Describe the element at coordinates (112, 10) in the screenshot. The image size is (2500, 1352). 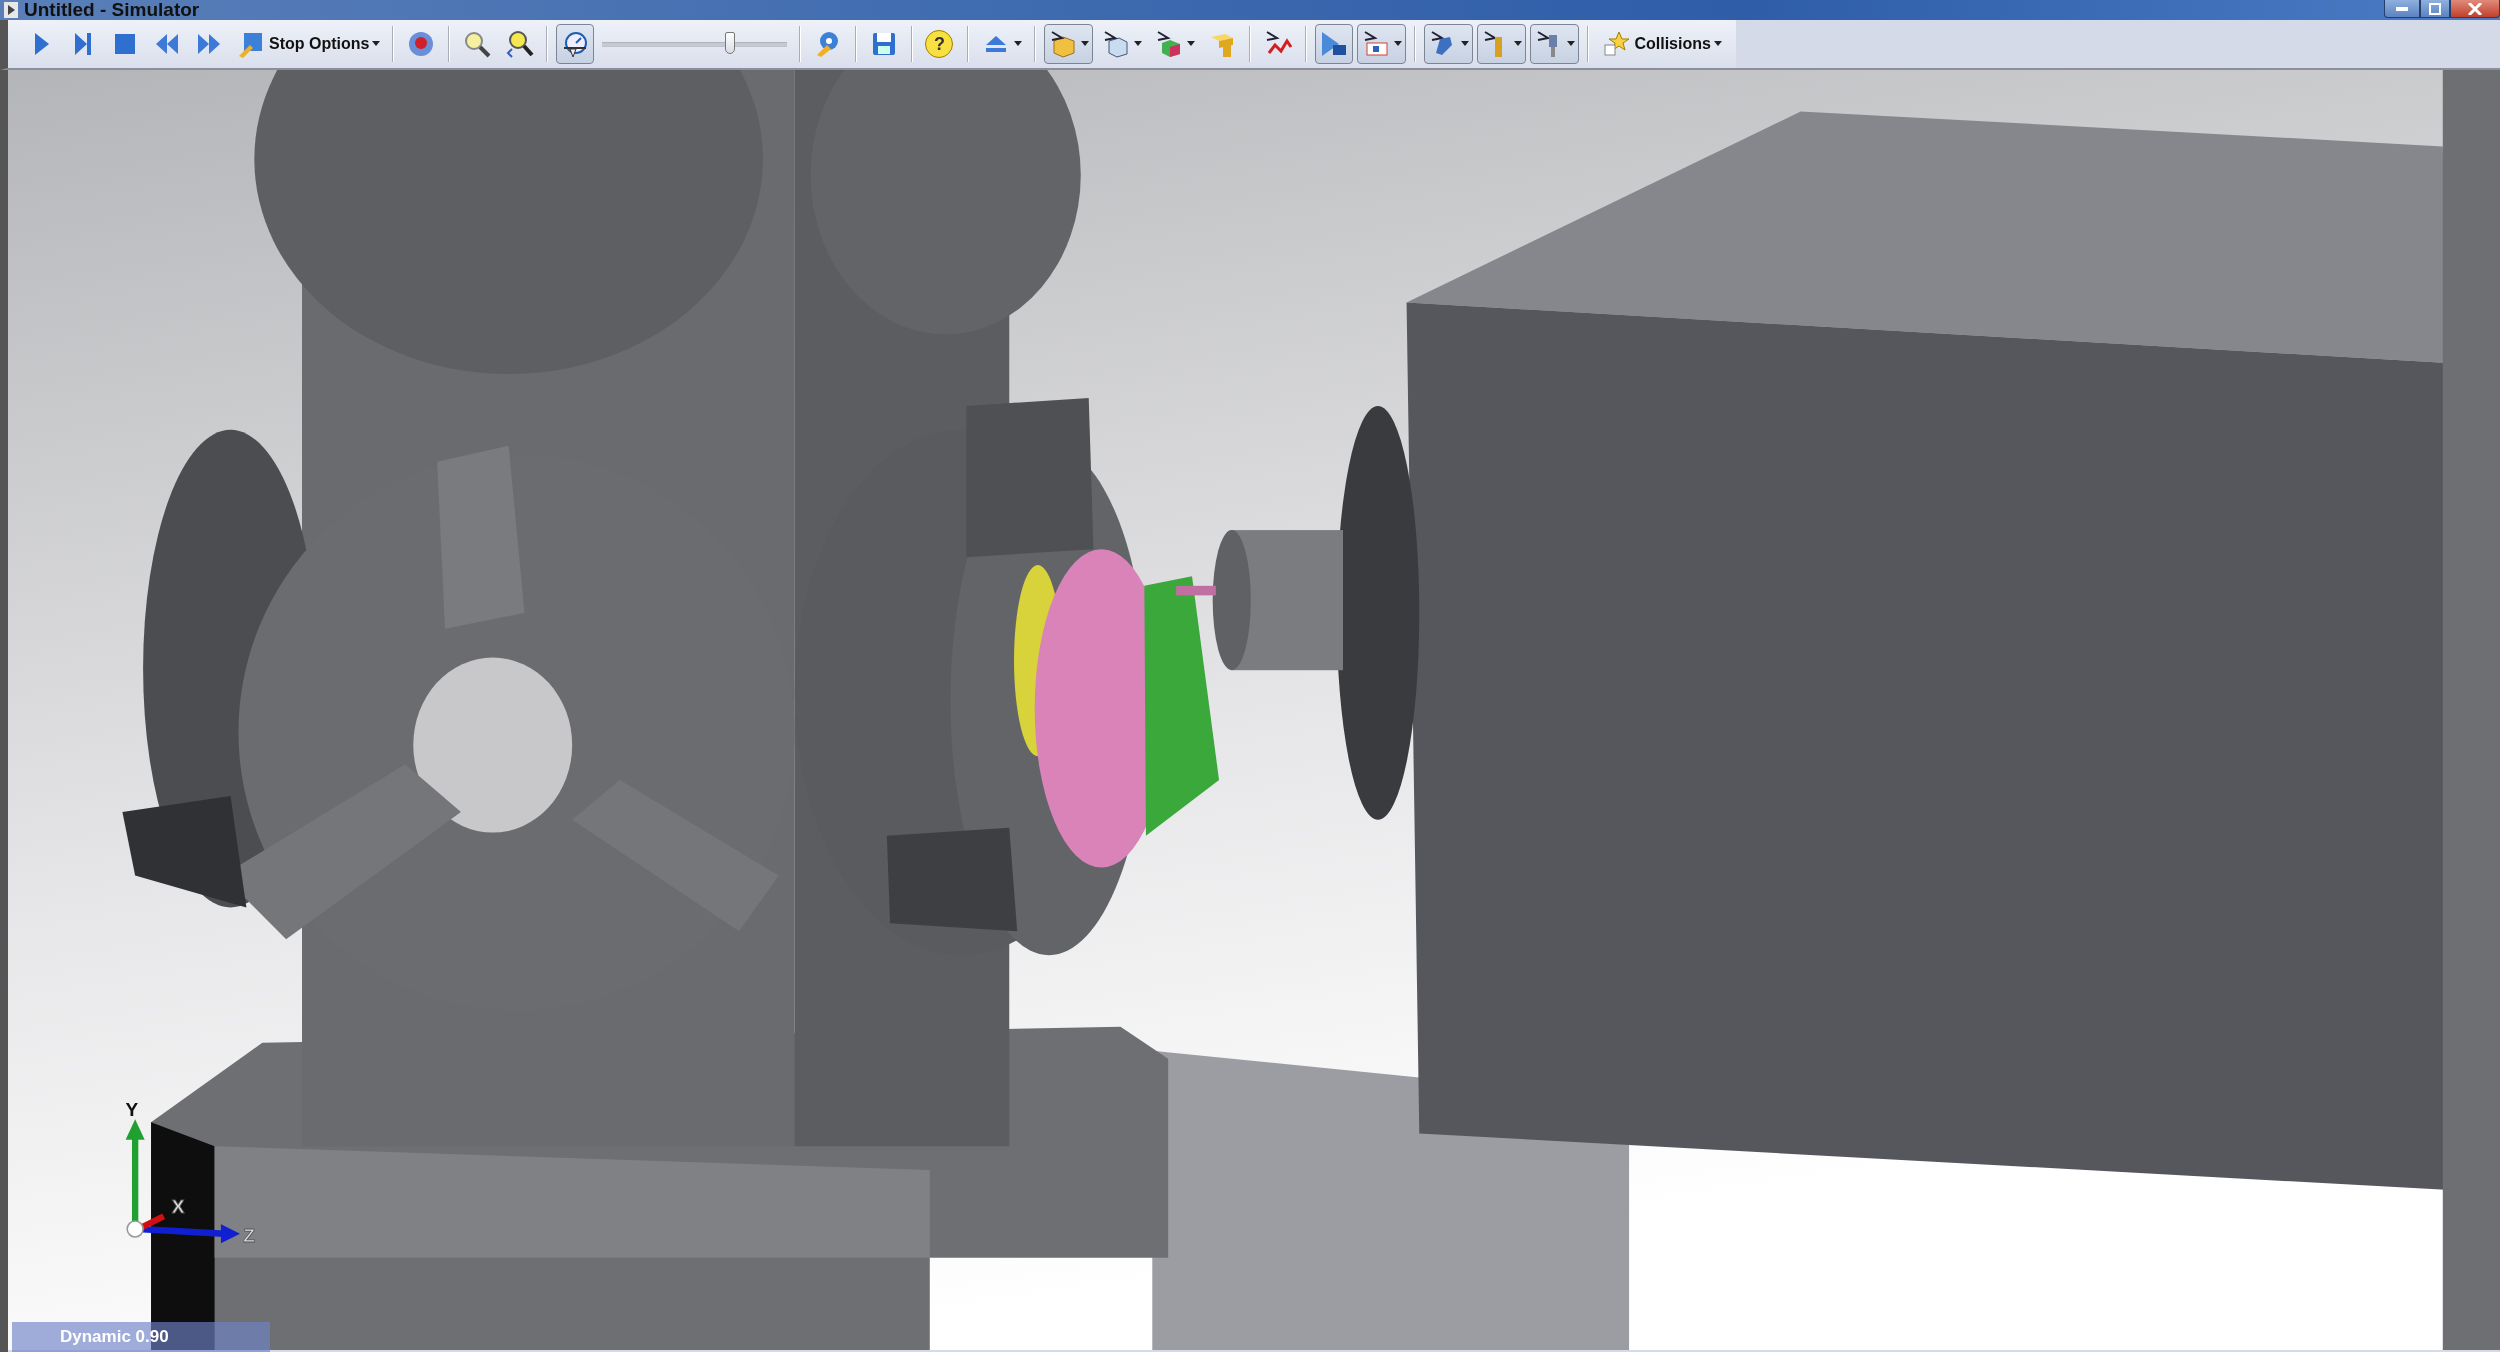
I see `window-title: Untitled - Simulator` at that location.